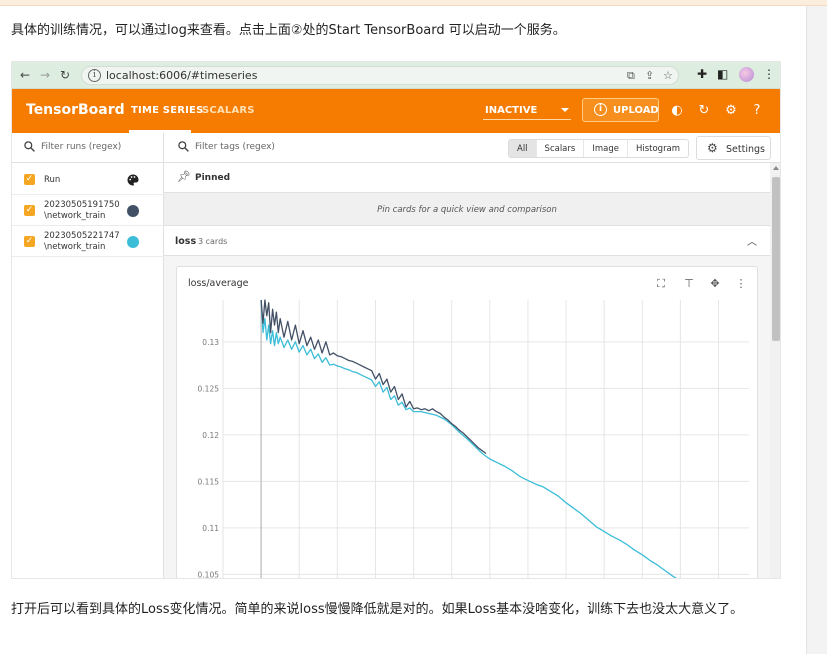  What do you see at coordinates (210, 342) in the screenshot?
I see `y-tick-label: 0.13` at bounding box center [210, 342].